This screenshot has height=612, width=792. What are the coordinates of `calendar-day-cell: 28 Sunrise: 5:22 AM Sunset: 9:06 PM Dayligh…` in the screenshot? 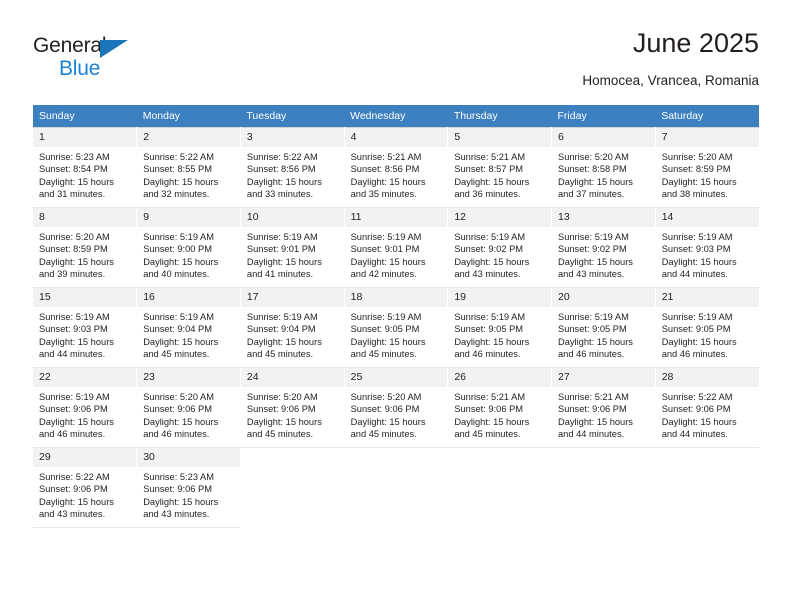 It's located at (707, 407).